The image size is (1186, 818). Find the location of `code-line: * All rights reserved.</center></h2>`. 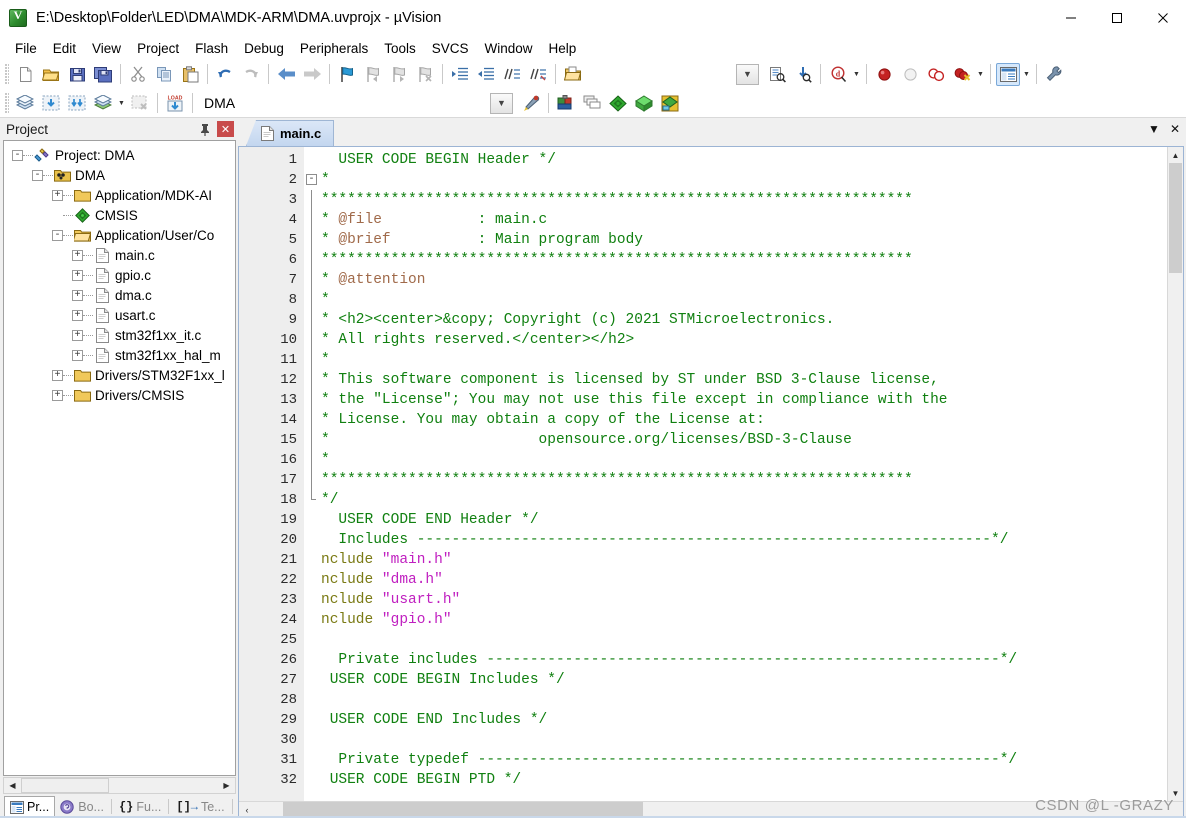

code-line: * All rights reserved.</center></h2> is located at coordinates (743, 340).